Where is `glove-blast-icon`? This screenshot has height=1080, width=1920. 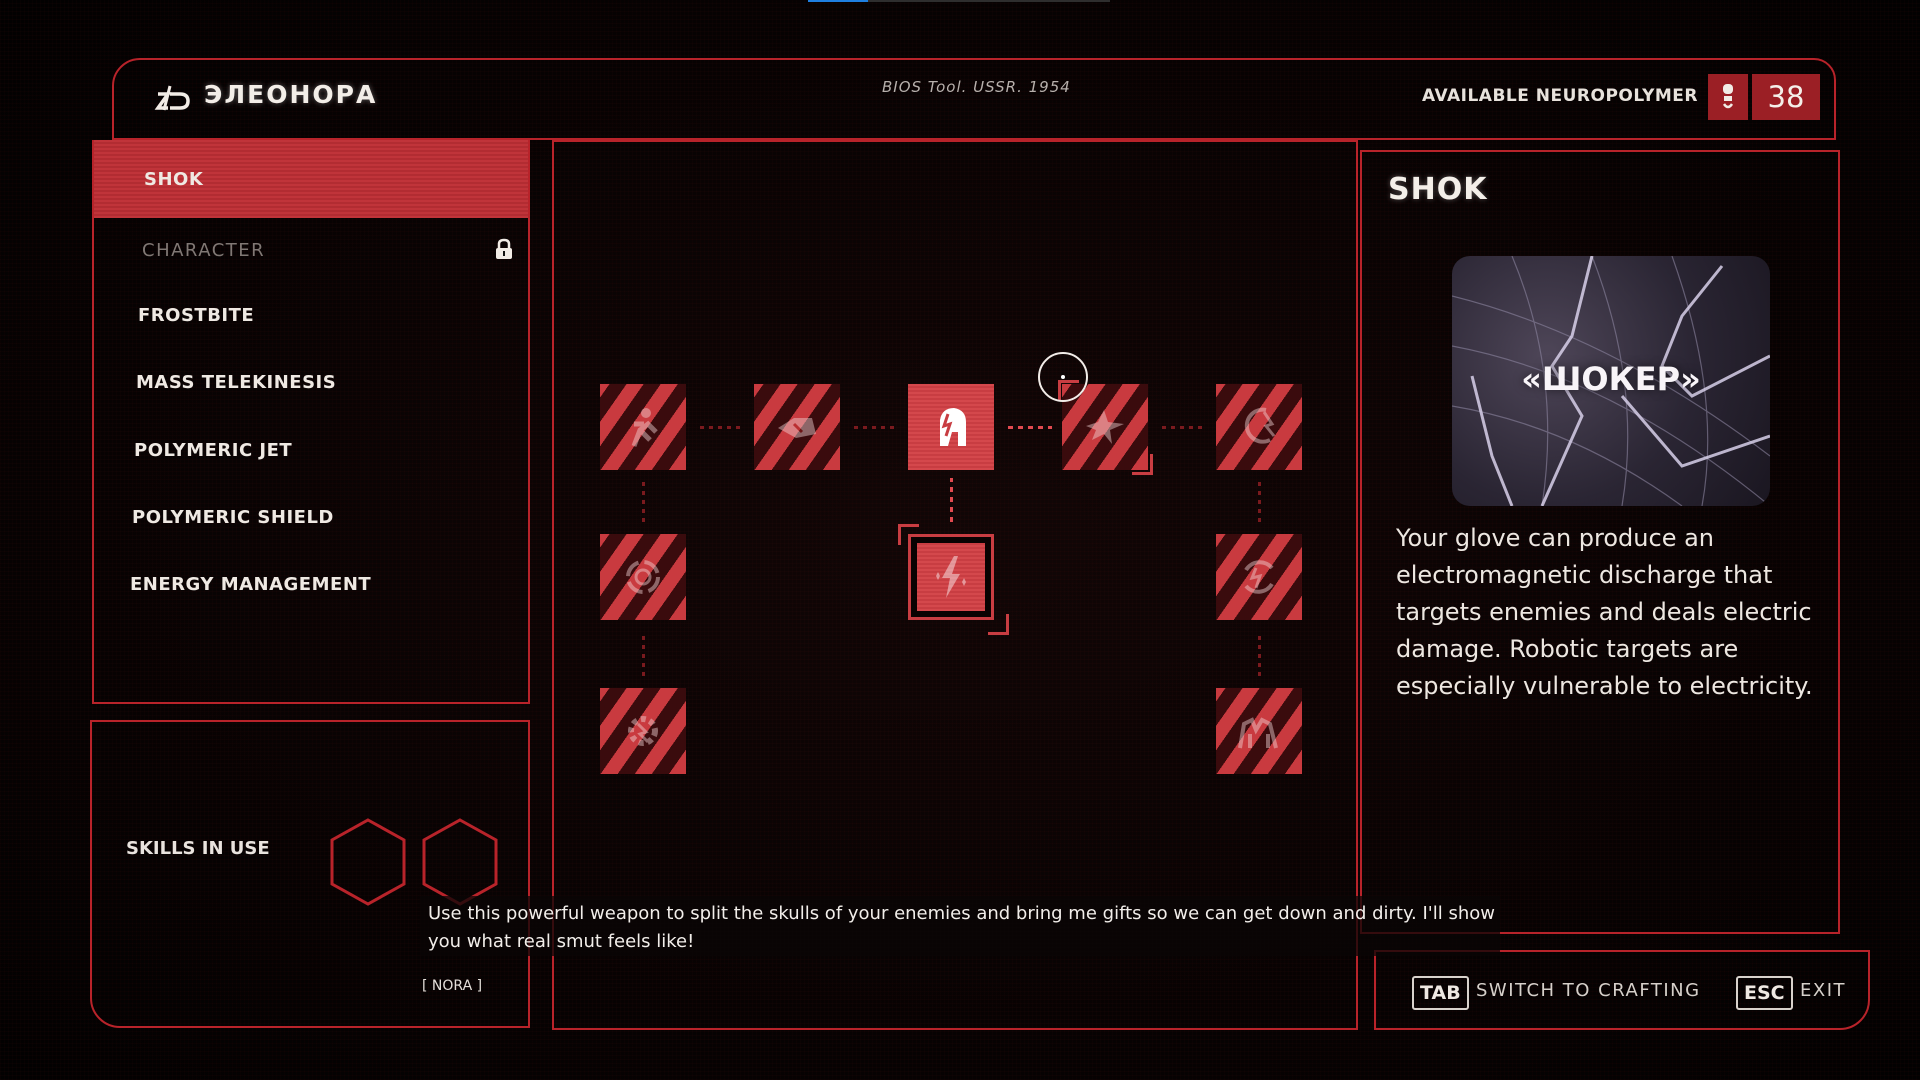 glove-blast-icon is located at coordinates (797, 428).